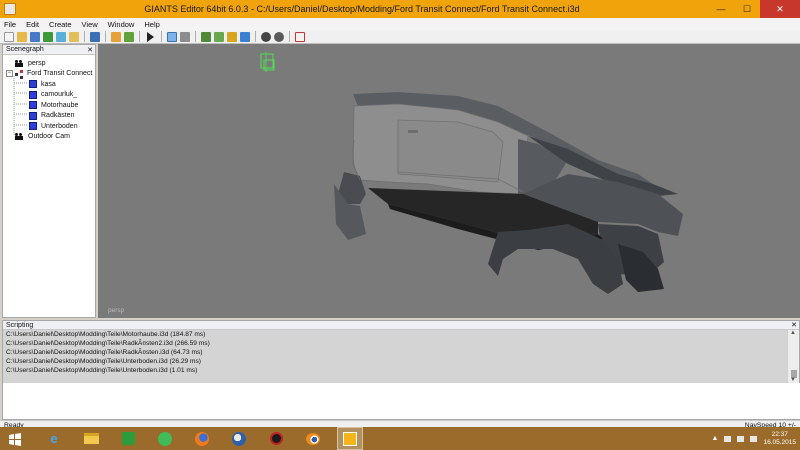  What do you see at coordinates (60, 105) in the screenshot?
I see `tree-node-label: Motorhaube` at bounding box center [60, 105].